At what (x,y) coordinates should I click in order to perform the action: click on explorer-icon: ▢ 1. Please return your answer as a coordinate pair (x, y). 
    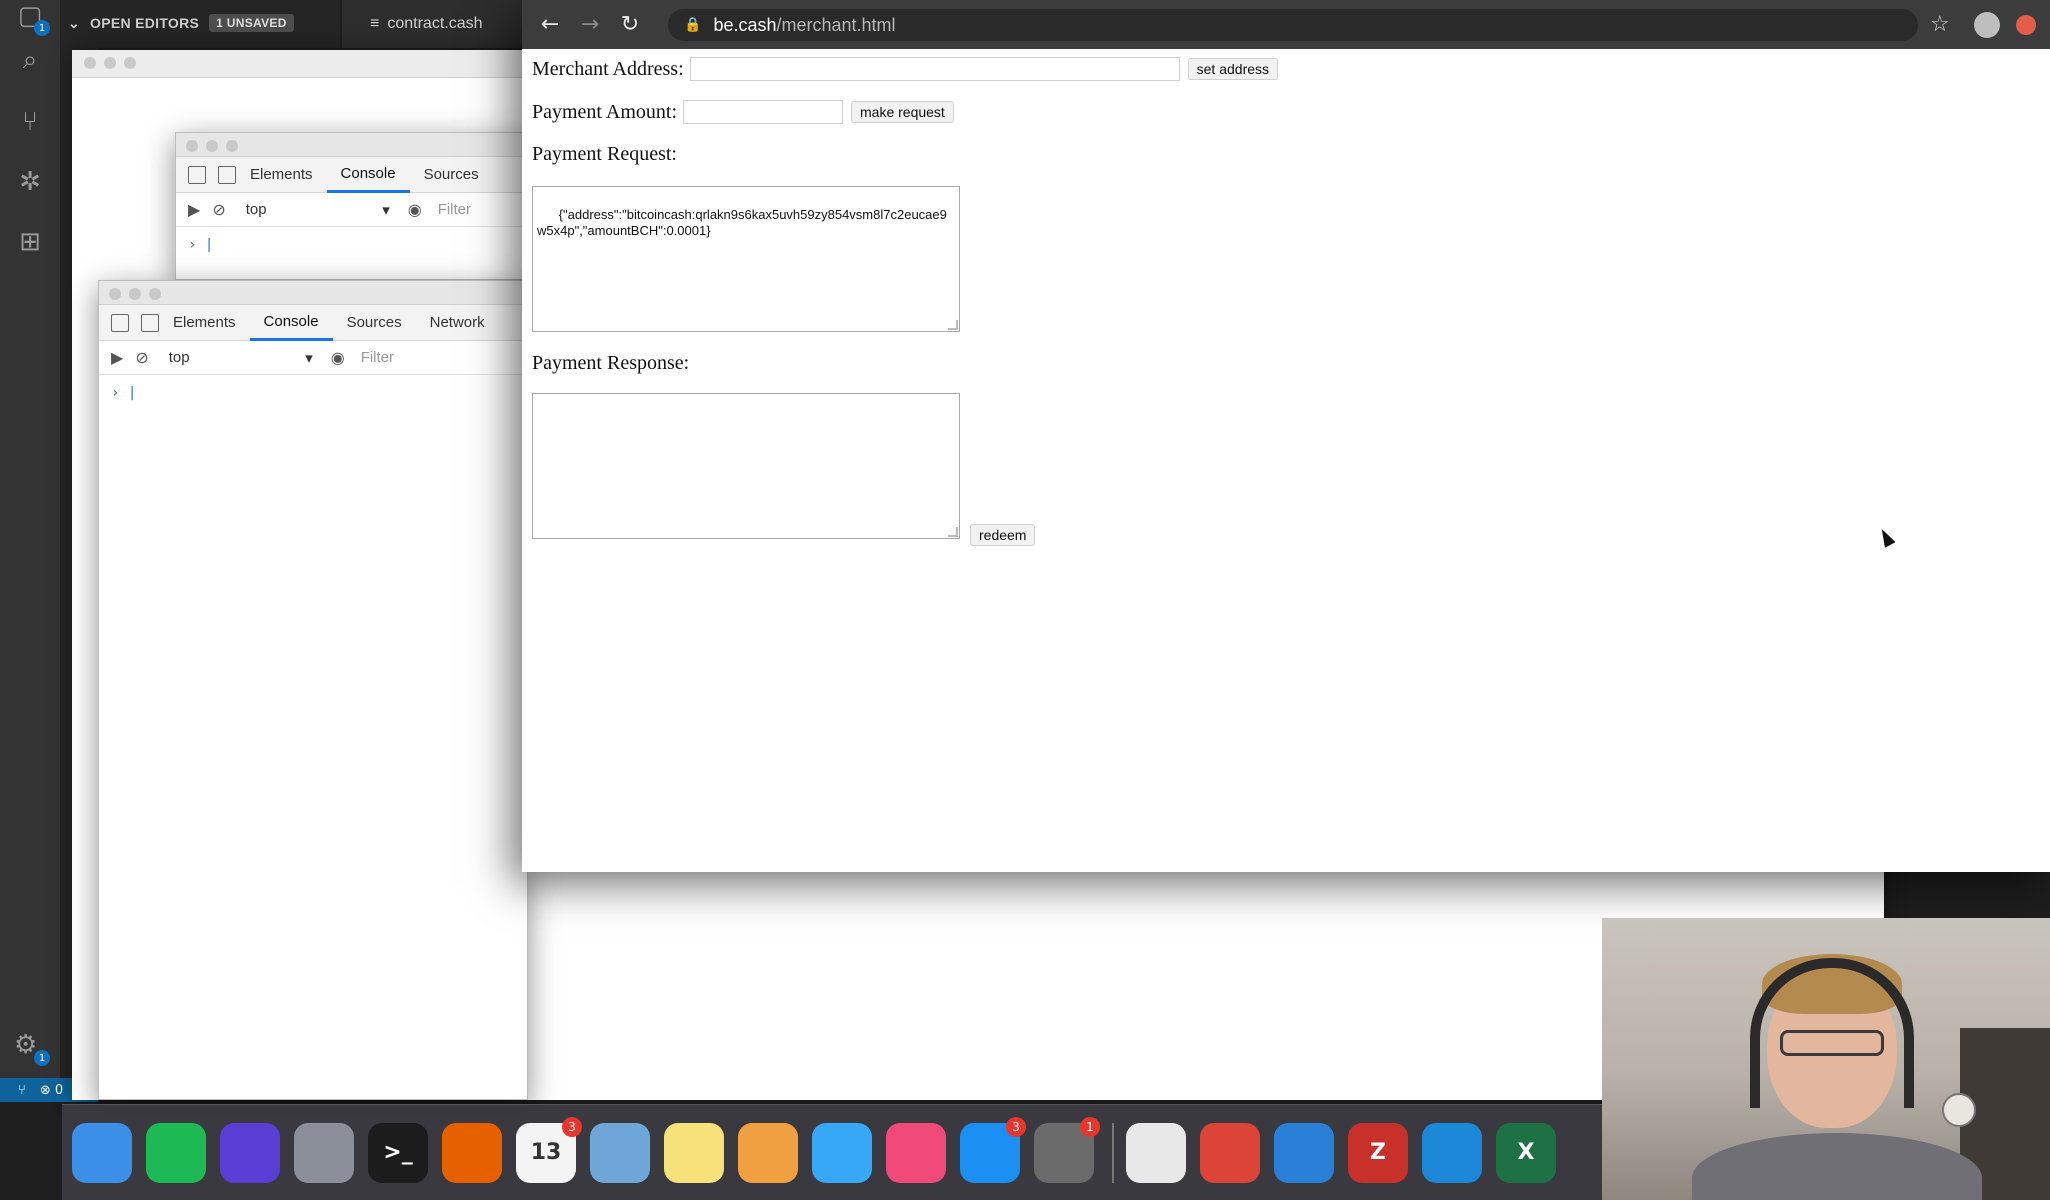
    Looking at the image, I should click on (32, 18).